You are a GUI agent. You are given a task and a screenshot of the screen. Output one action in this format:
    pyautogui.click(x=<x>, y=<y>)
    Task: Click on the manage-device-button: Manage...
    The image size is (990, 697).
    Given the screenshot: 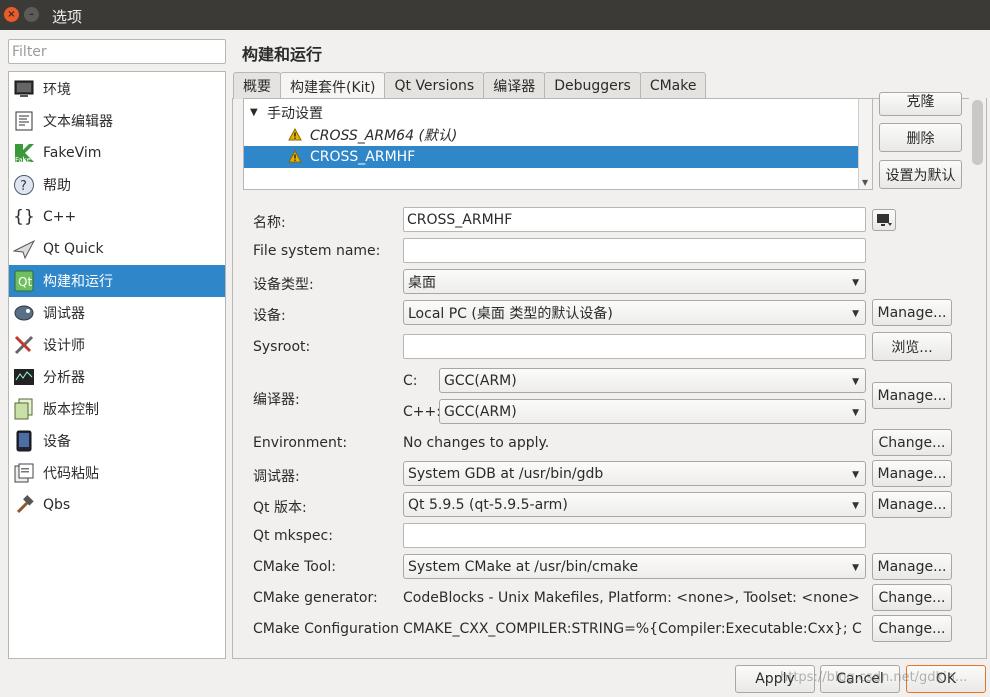 What is the action you would take?
    pyautogui.click(x=912, y=312)
    